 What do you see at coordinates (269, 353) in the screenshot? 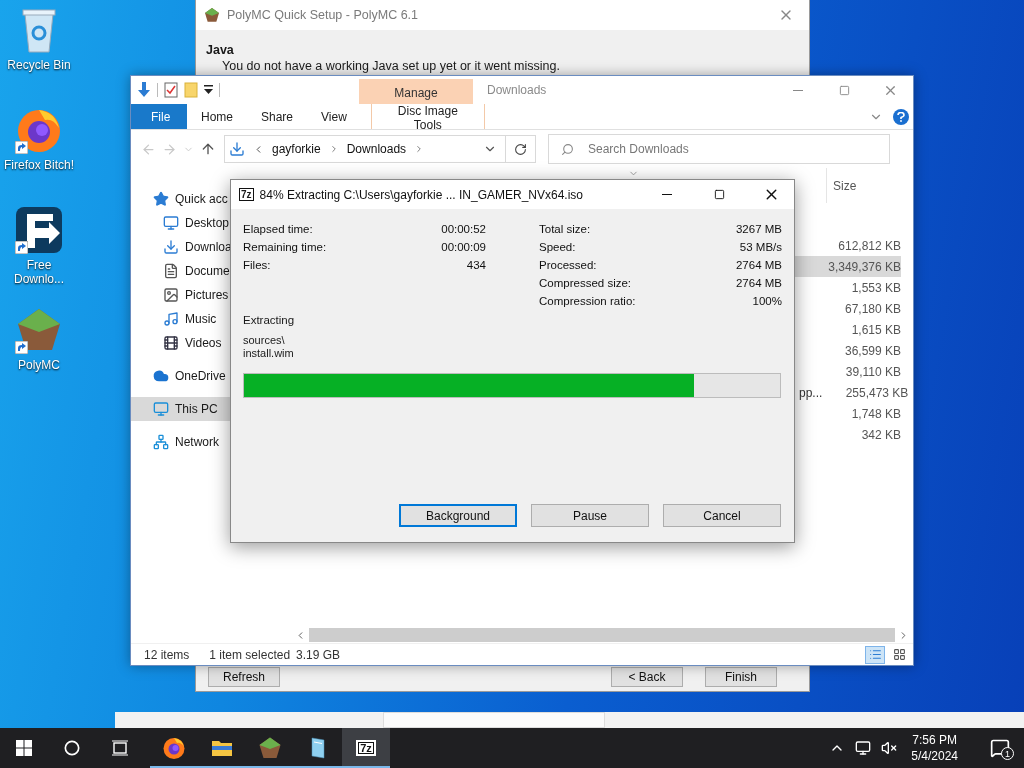
I see `file-path-text: install.wim` at bounding box center [269, 353].